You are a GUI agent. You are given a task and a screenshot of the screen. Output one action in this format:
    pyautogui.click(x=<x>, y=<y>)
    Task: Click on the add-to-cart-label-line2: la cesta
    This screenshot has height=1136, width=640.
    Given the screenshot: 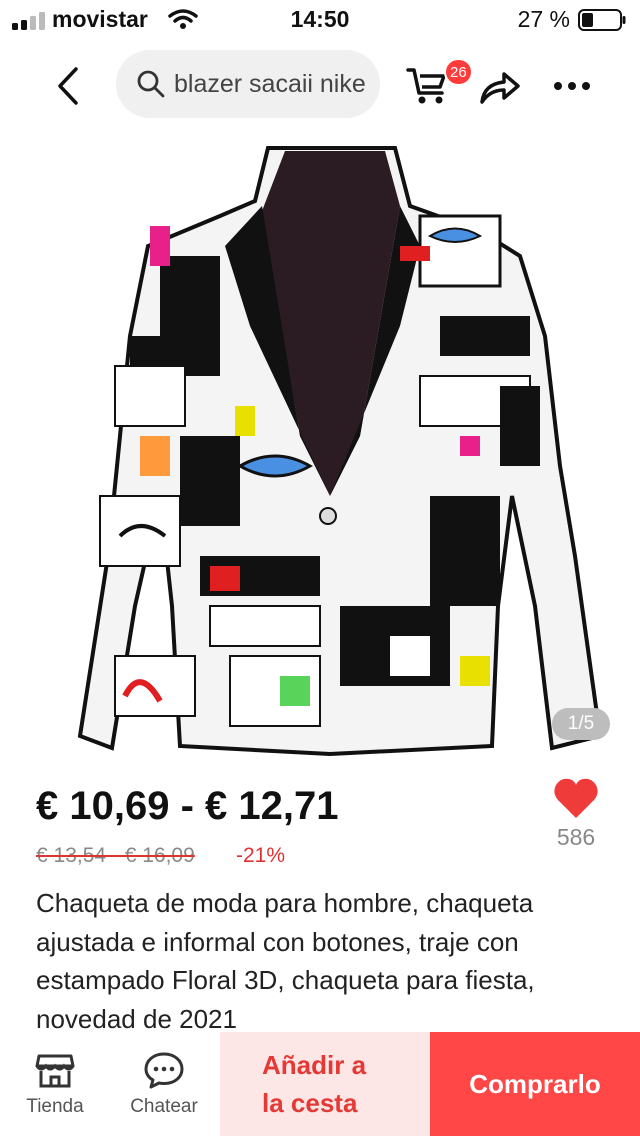 What is the action you would take?
    pyautogui.click(x=310, y=1103)
    